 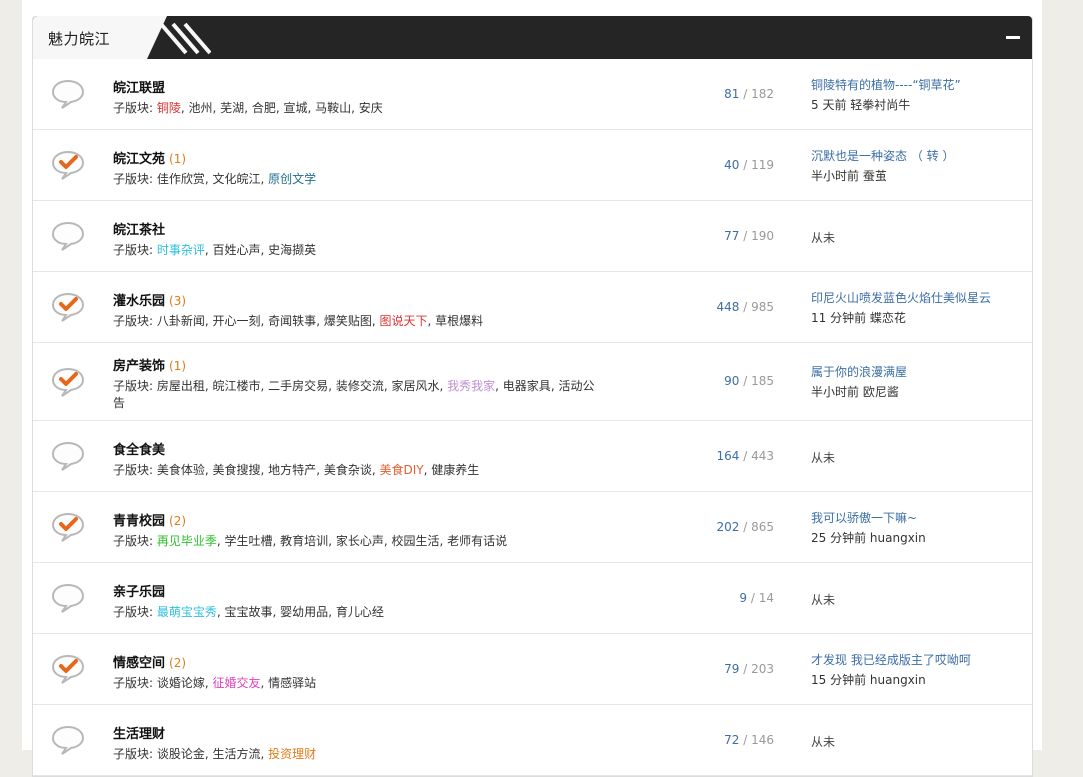 What do you see at coordinates (888, 318) in the screenshot?
I see `last-post-user-link: 蝶恋花` at bounding box center [888, 318].